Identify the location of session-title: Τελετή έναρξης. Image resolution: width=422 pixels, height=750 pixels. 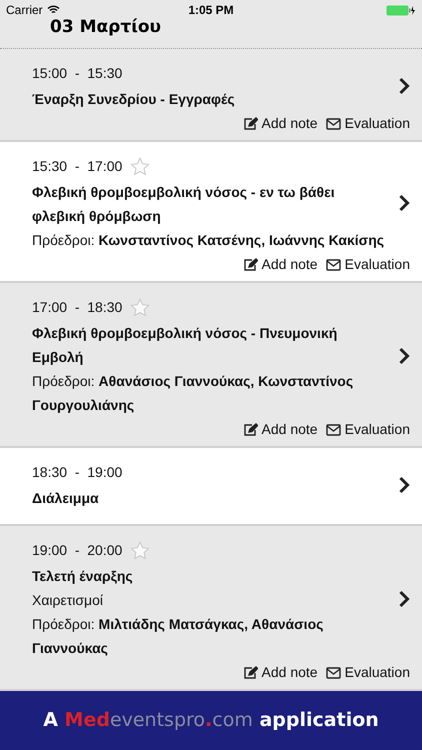
(83, 576).